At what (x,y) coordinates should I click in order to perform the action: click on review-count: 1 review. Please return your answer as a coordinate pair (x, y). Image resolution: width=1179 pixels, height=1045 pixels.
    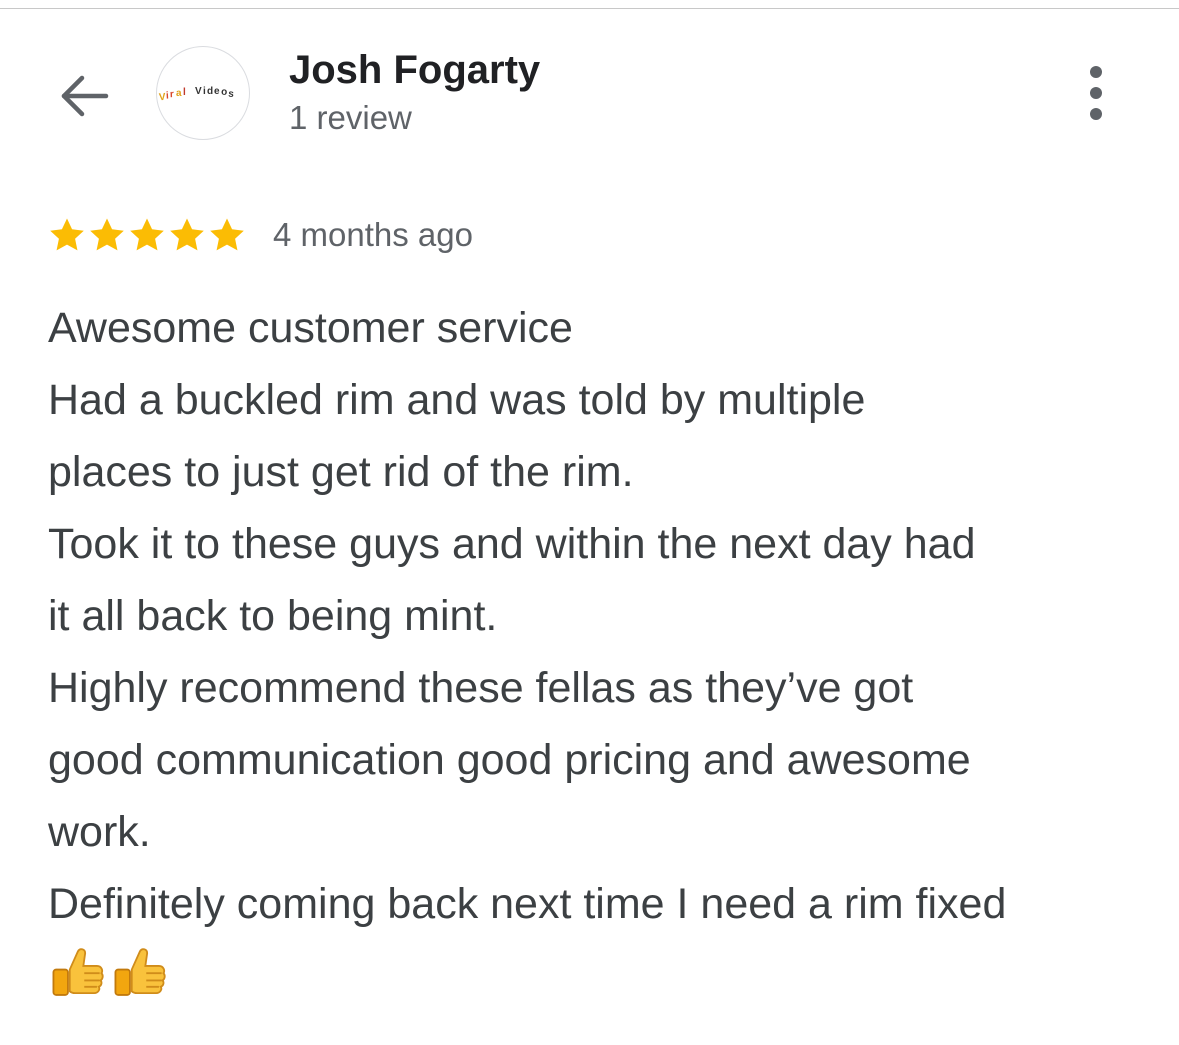
    Looking at the image, I should click on (350, 117).